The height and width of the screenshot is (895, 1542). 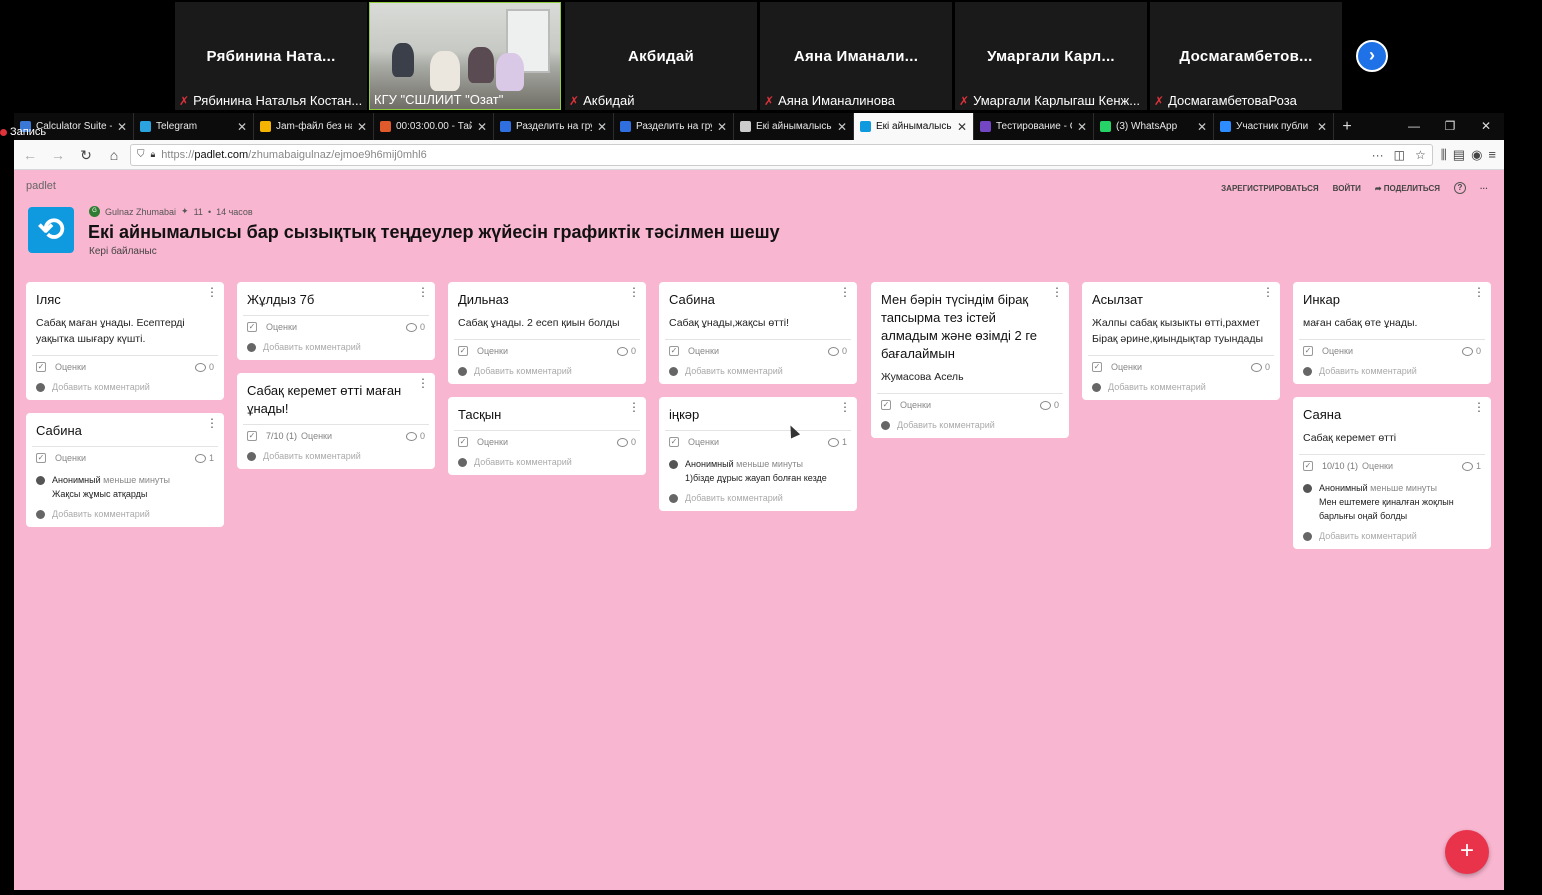 I want to click on bookmark-star-icon: ☆, so click(x=1420, y=155).